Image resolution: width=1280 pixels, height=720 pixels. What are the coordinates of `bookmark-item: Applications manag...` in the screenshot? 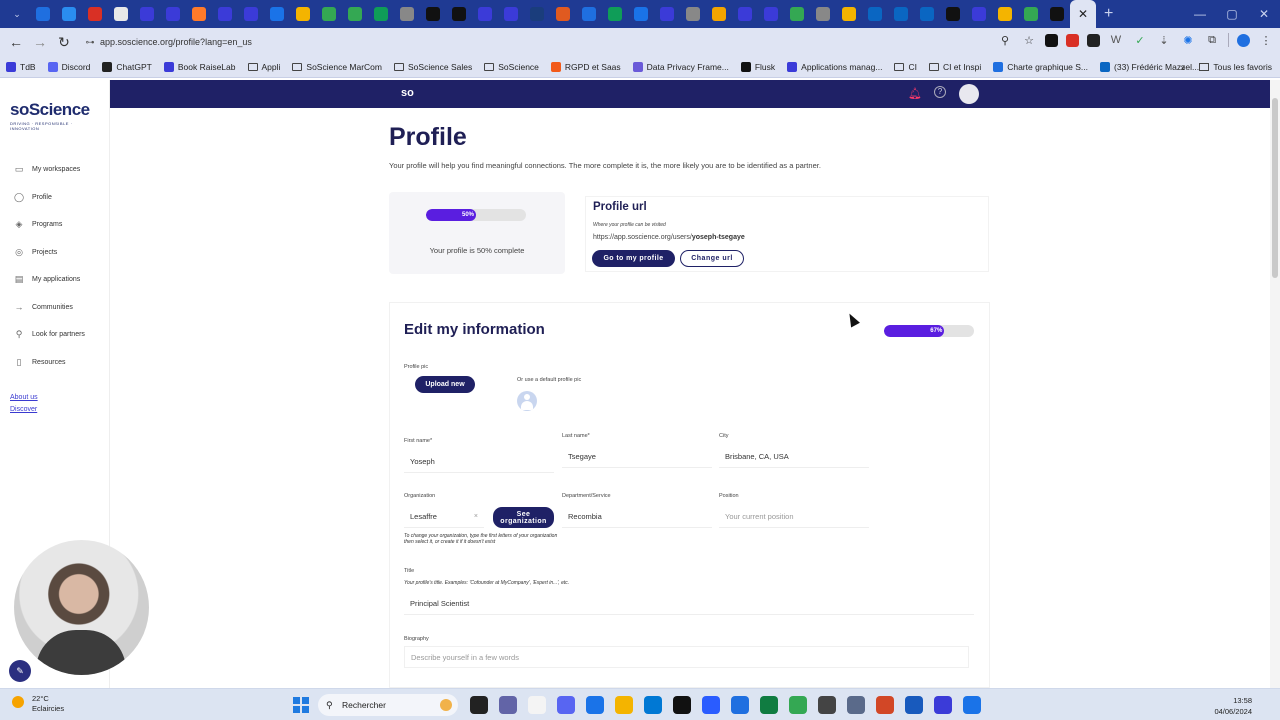 It's located at (834, 66).